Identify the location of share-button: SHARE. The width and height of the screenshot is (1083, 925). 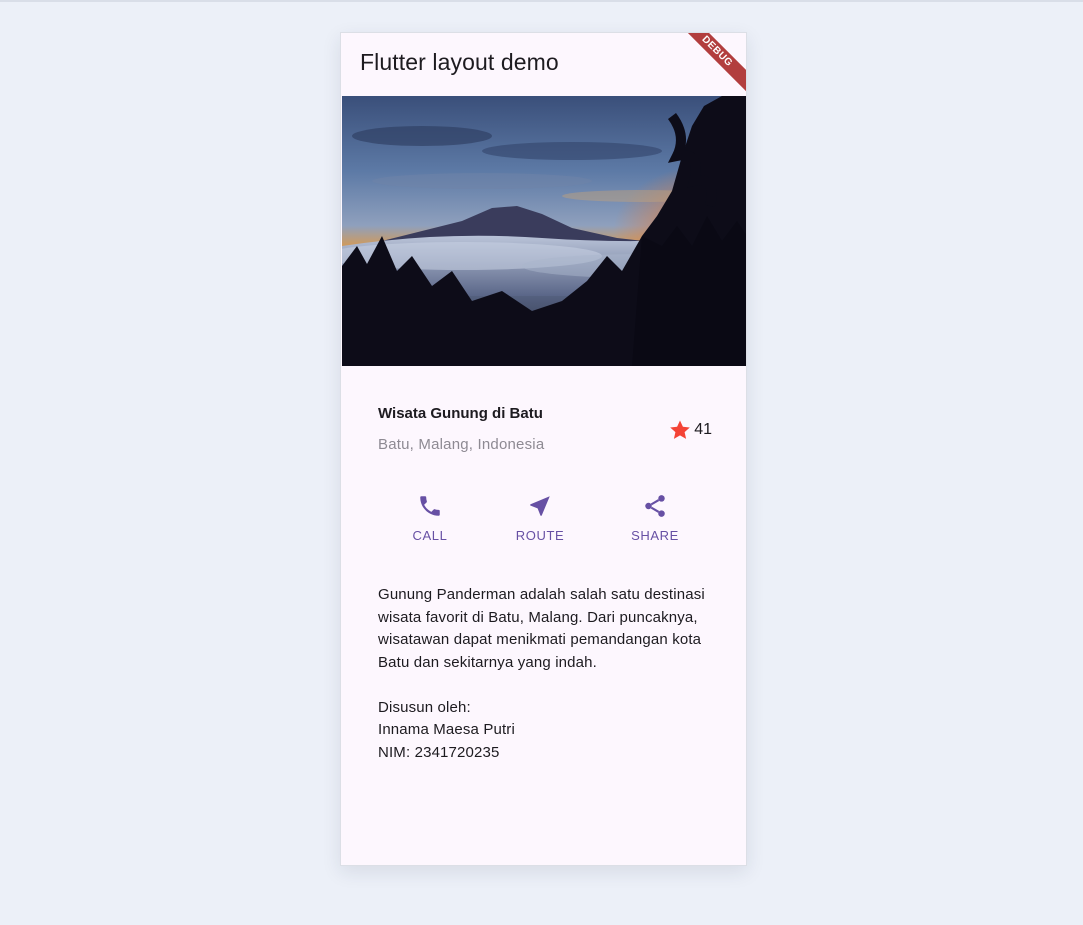
(655, 518).